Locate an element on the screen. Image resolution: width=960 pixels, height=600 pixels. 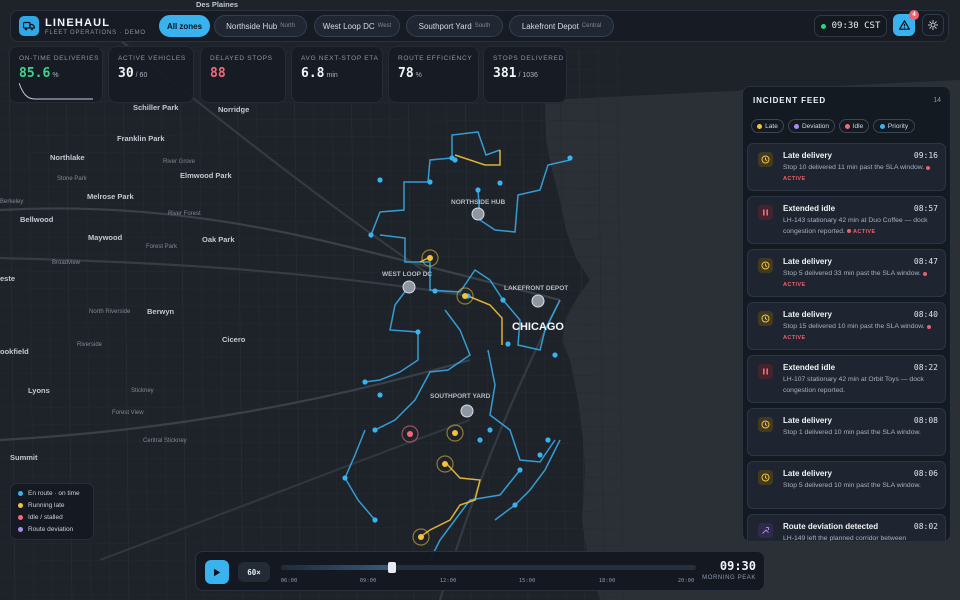
zone-filter-all: All zones is located at coordinates (184, 26).